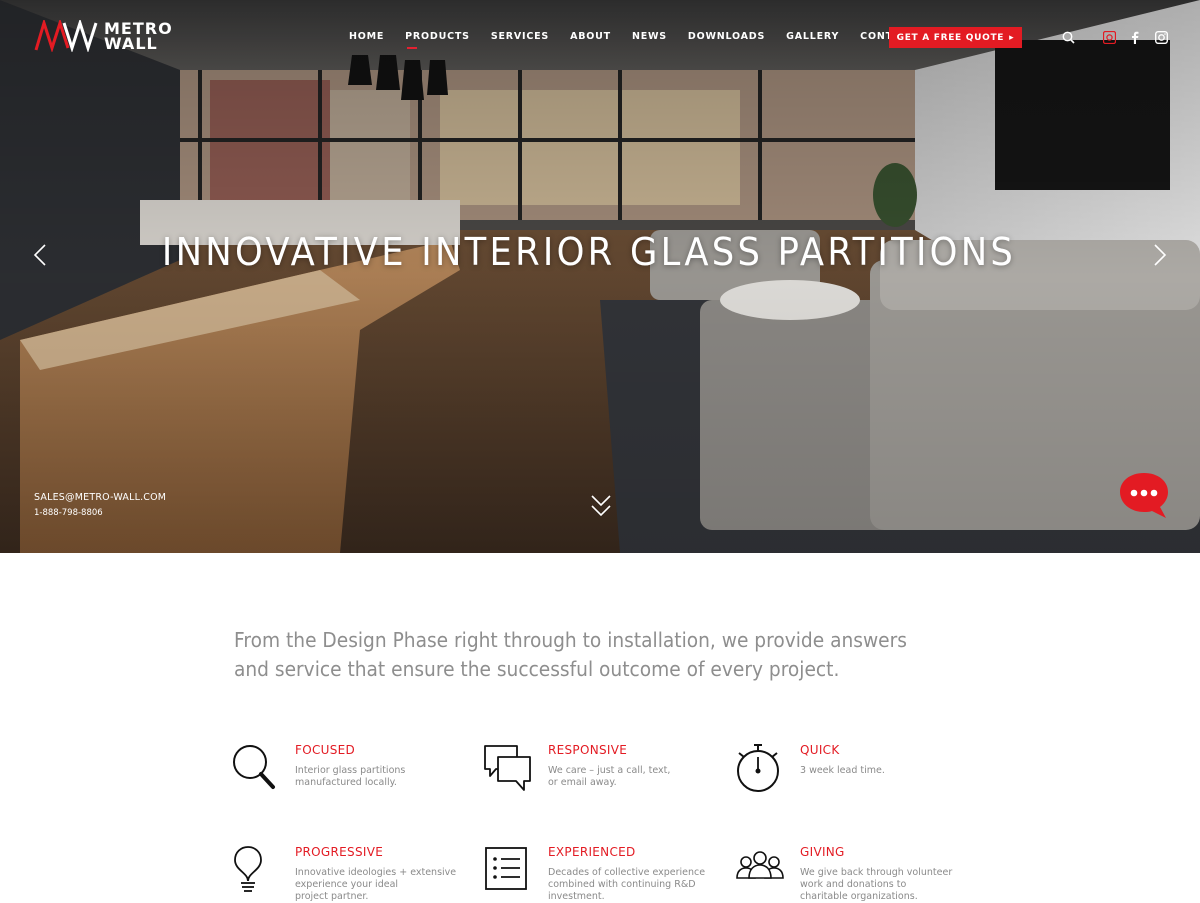  I want to click on stopwatch-icon, so click(758, 768).